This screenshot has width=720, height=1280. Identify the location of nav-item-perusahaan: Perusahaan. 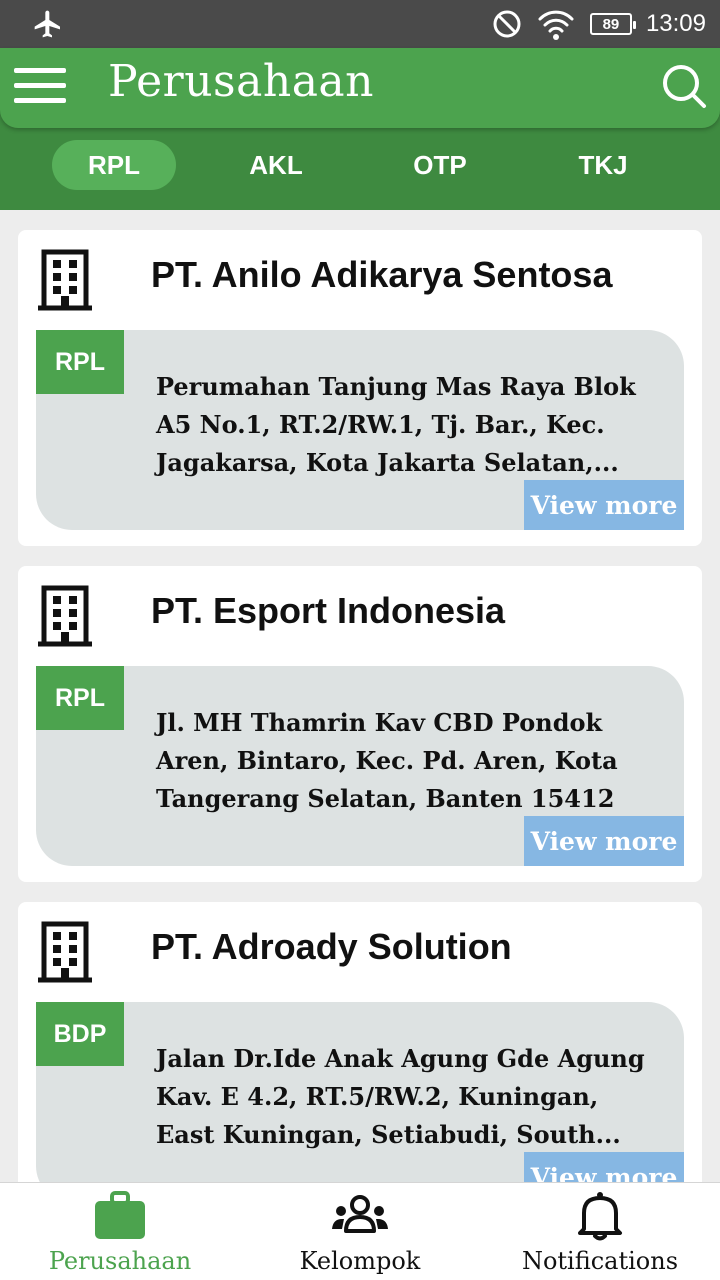
(120, 1231).